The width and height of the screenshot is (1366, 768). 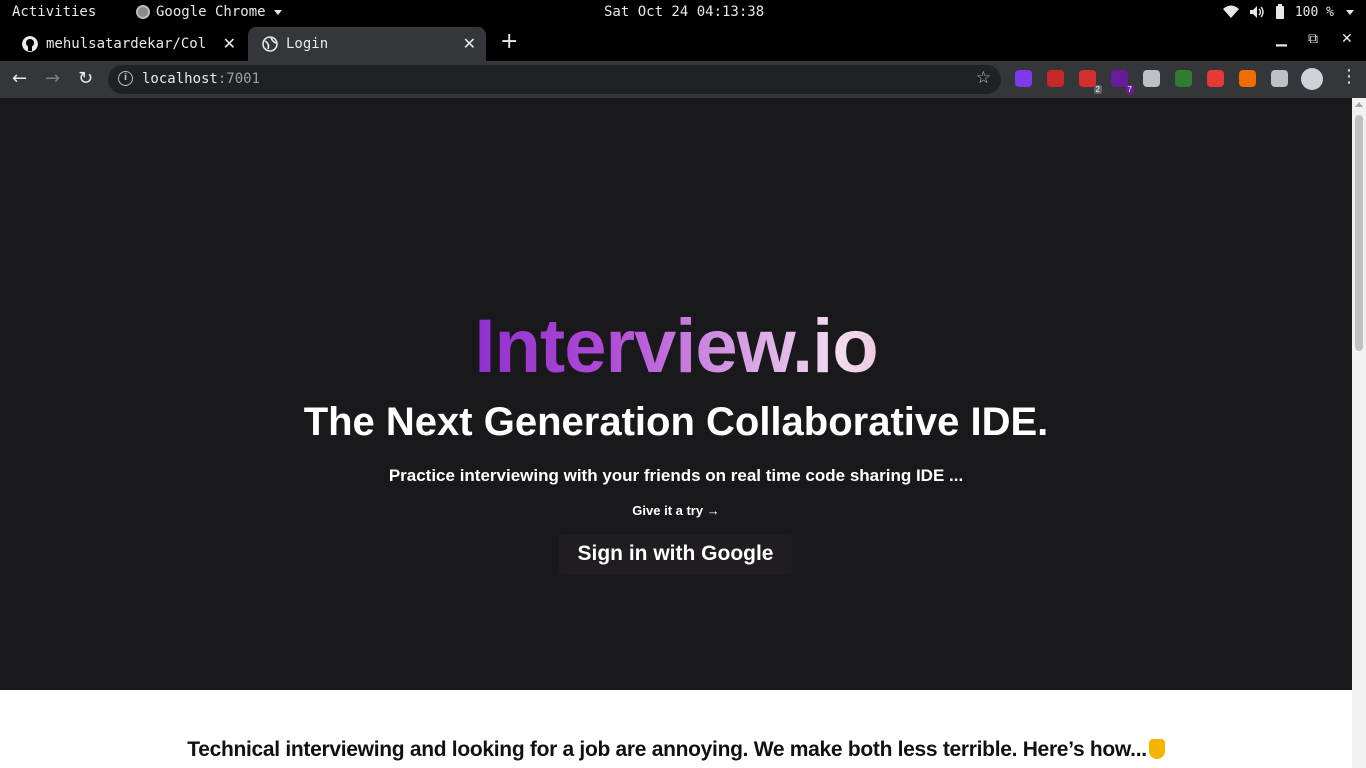 What do you see at coordinates (85, 78) in the screenshot?
I see `reload-icon: ↻` at bounding box center [85, 78].